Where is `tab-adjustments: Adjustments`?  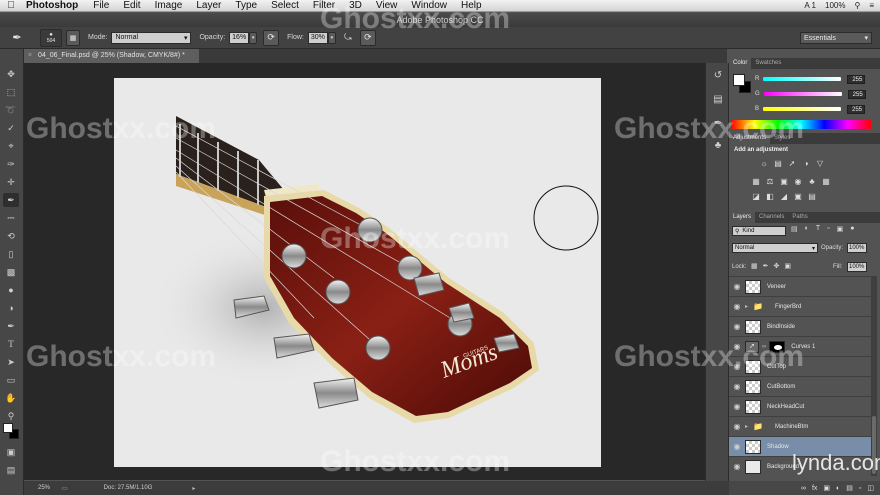
tab-adjustments: Adjustments is located at coordinates (750, 138).